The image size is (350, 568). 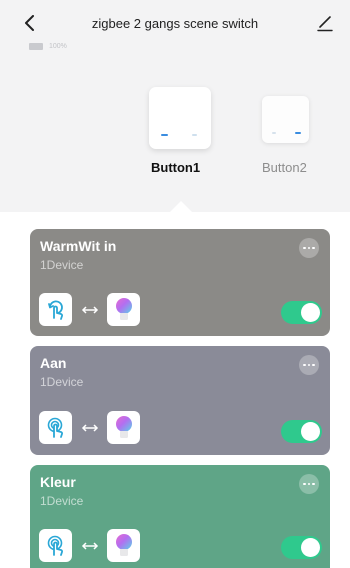 What do you see at coordinates (58, 46) in the screenshot?
I see `battery-text: 100%` at bounding box center [58, 46].